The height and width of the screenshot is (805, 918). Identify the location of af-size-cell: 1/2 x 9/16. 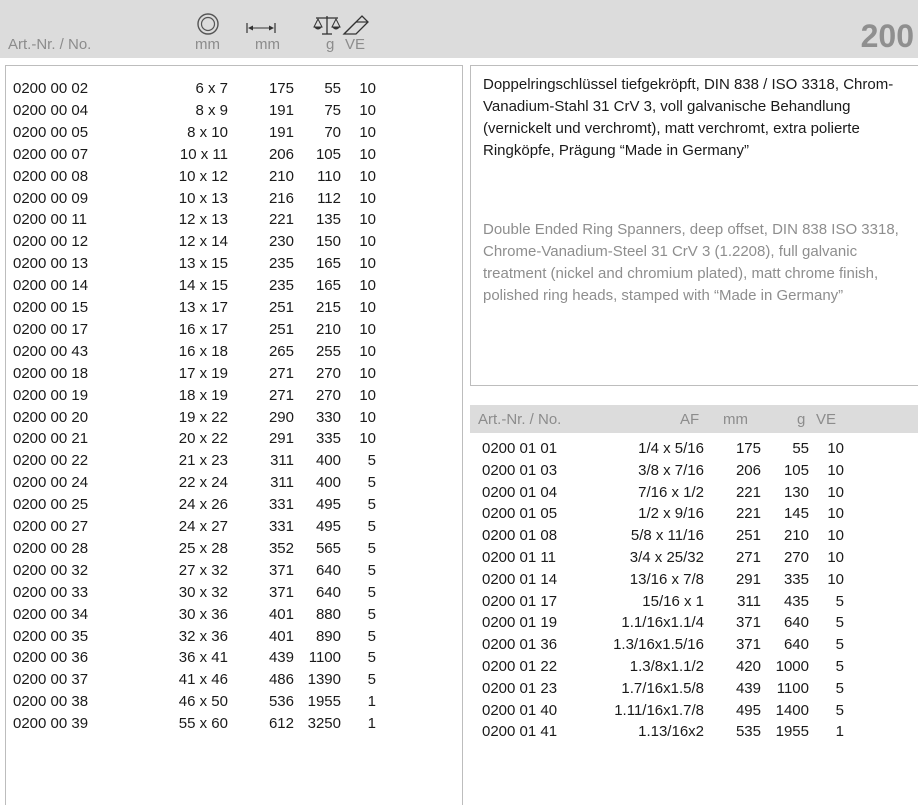
(671, 514).